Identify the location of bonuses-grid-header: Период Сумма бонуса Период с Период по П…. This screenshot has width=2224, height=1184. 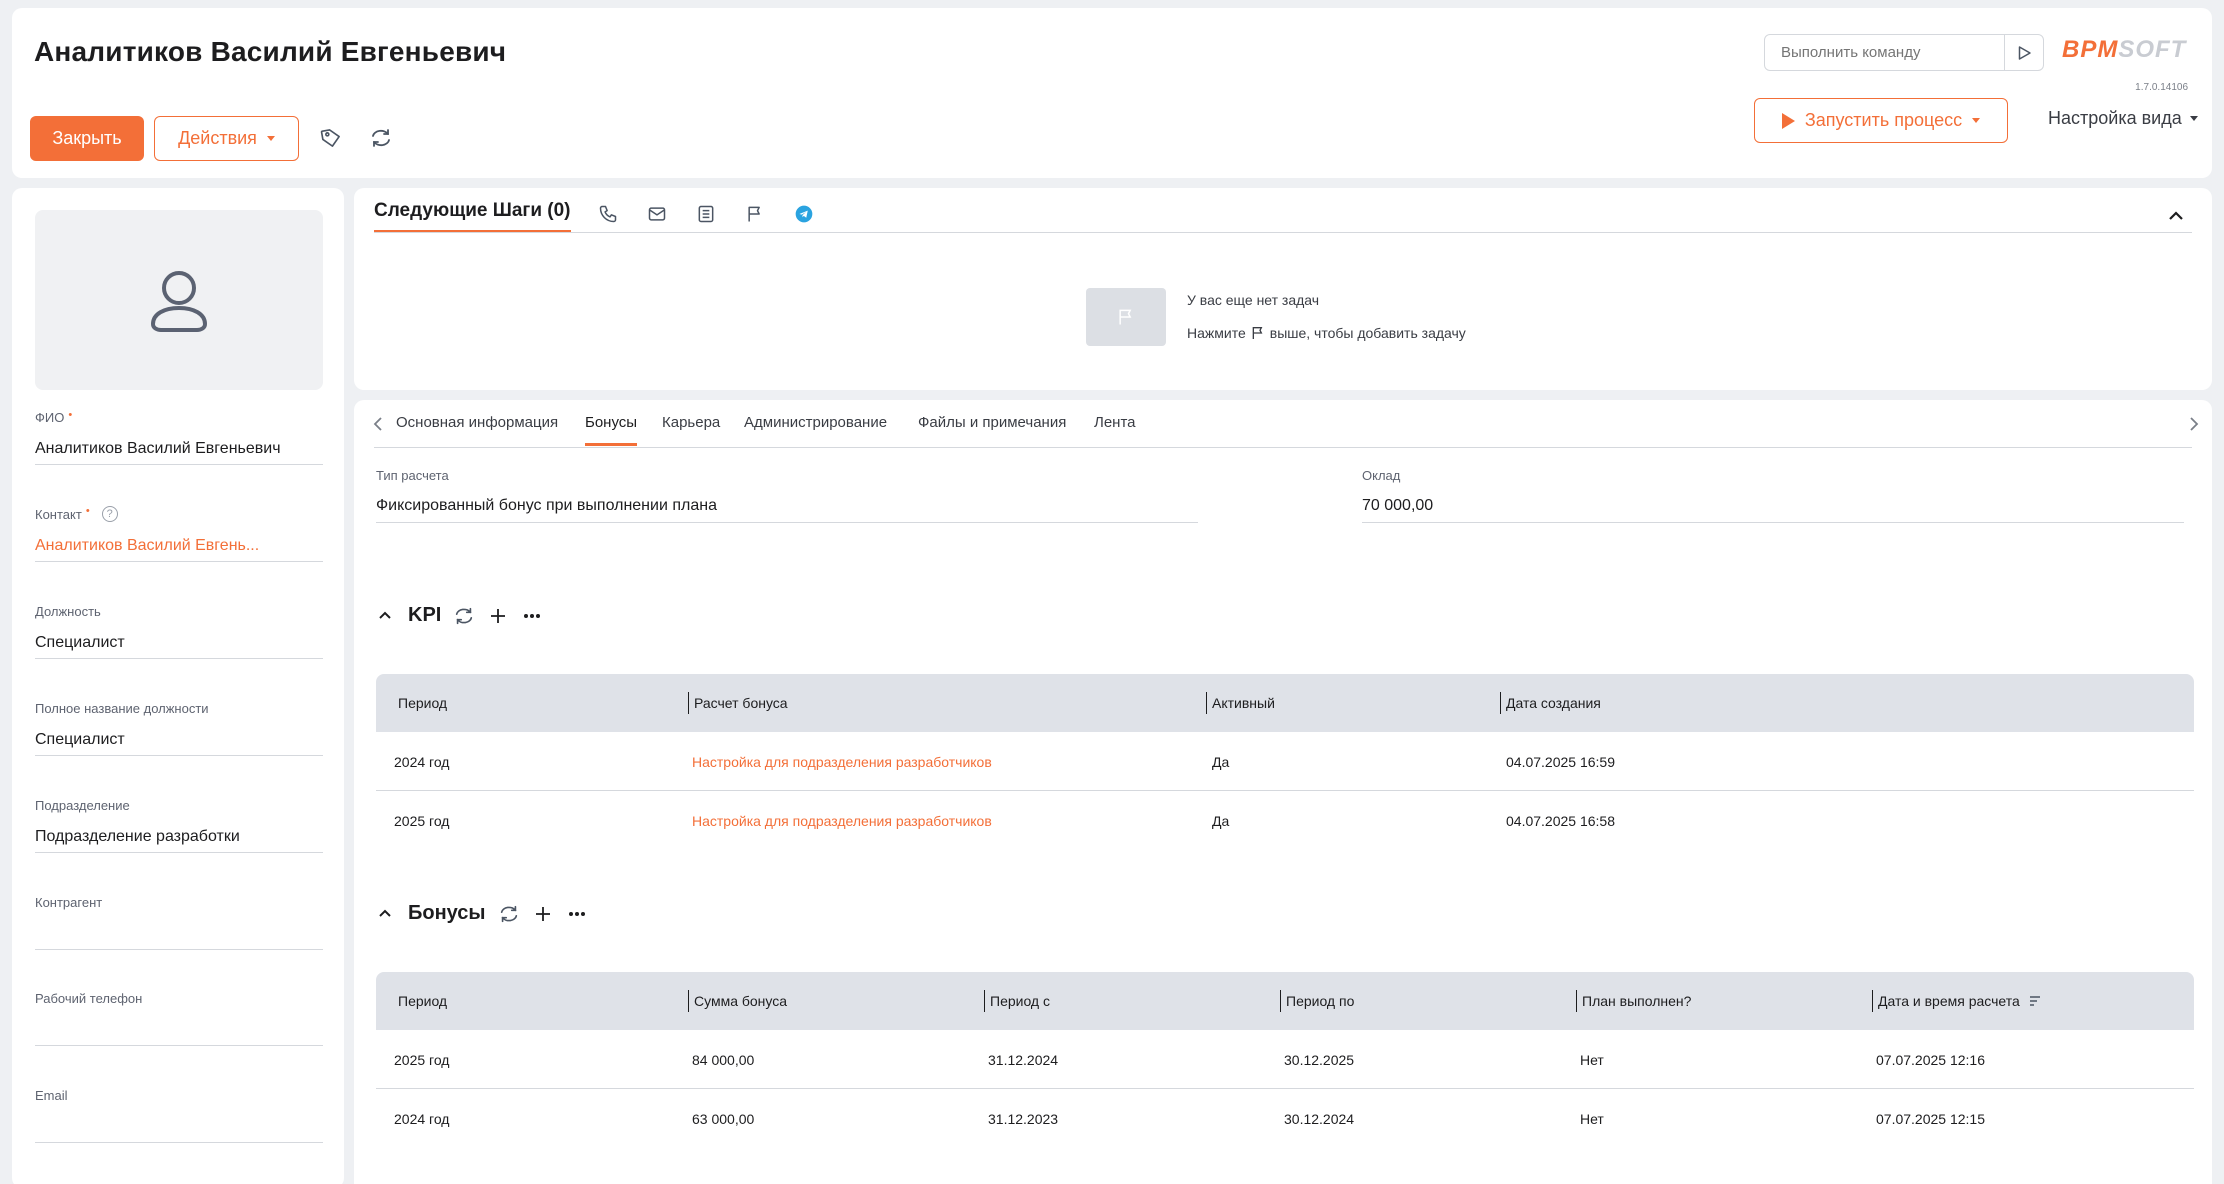
(1285, 1001).